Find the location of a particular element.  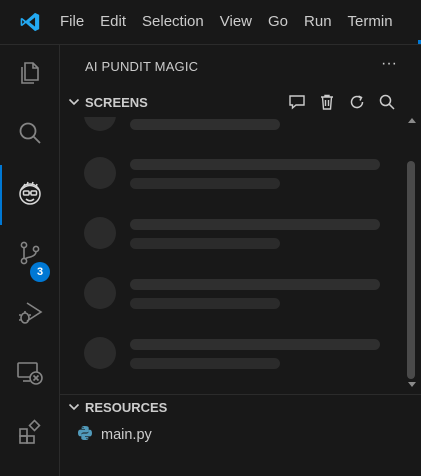

activity-remote-explorer is located at coordinates (29, 375).